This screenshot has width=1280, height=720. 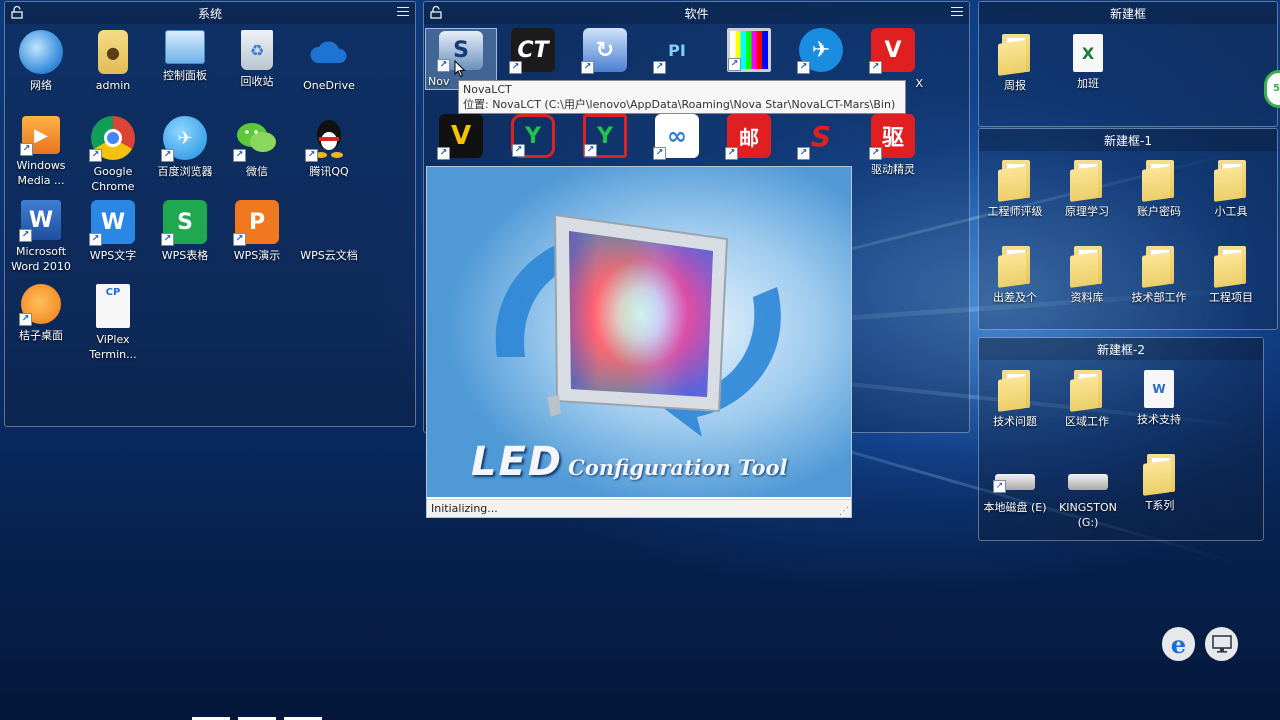 What do you see at coordinates (639, 508) in the screenshot?
I see `splash-status-bar: Initializing... ⋰` at bounding box center [639, 508].